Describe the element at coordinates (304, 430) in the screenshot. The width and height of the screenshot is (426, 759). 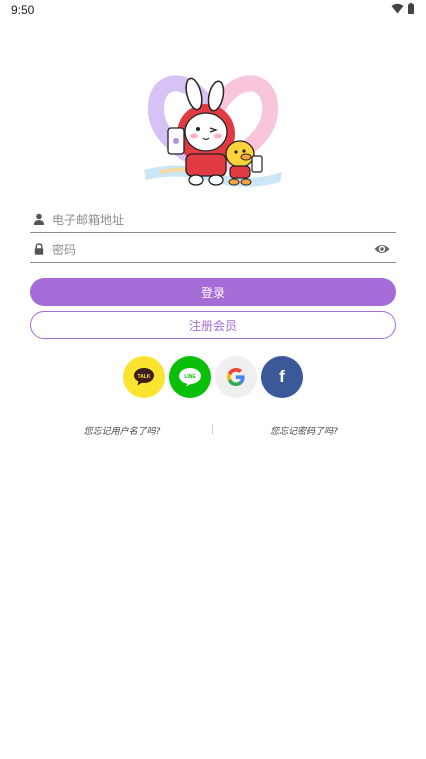
I see `forgot-password-link: 您忘记密码了吗?` at that location.